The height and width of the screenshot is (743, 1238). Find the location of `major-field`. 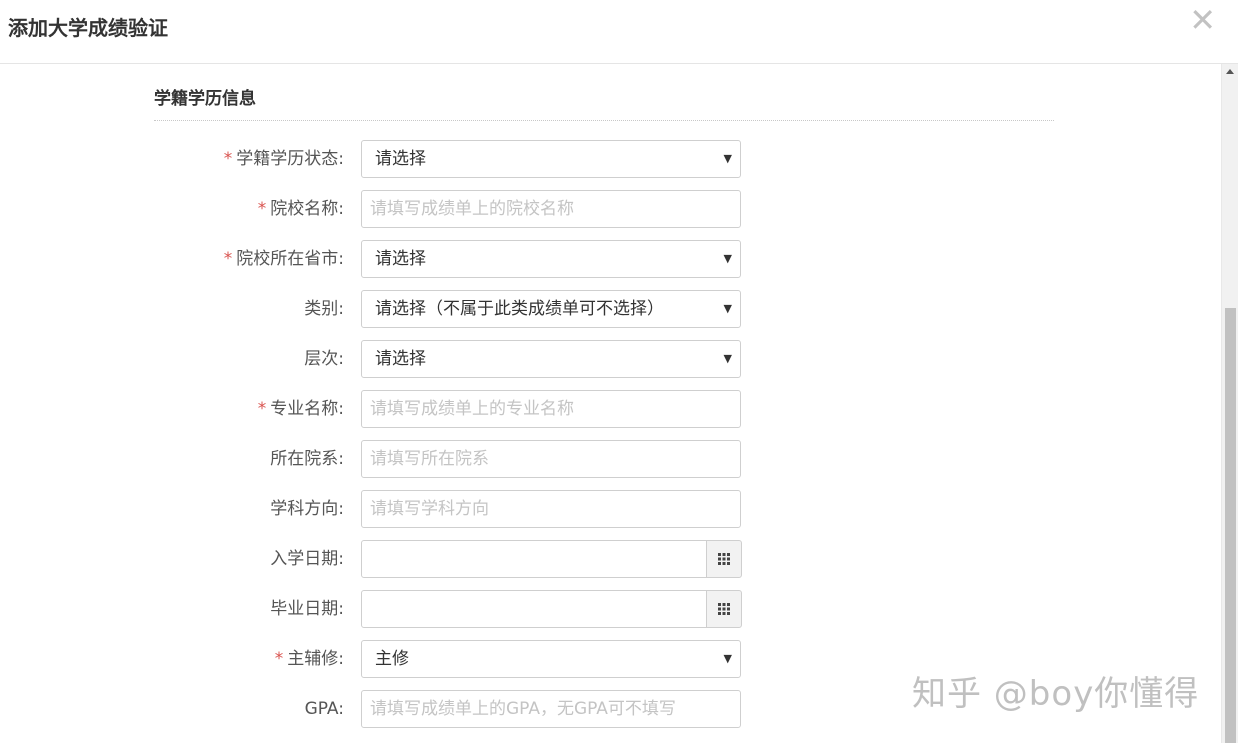

major-field is located at coordinates (551, 409).